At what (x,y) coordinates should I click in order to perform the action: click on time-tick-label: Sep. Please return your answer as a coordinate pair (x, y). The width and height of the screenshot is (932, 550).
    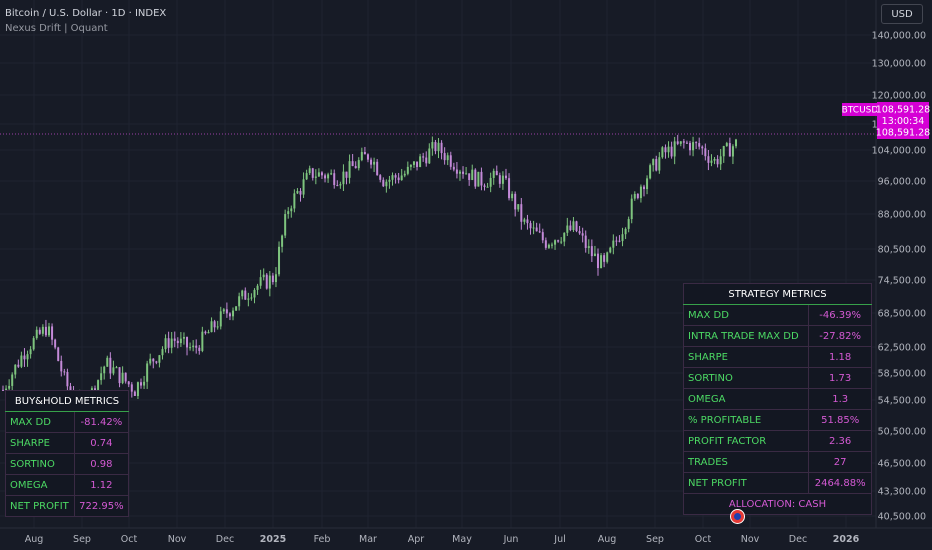
    Looking at the image, I should click on (655, 539).